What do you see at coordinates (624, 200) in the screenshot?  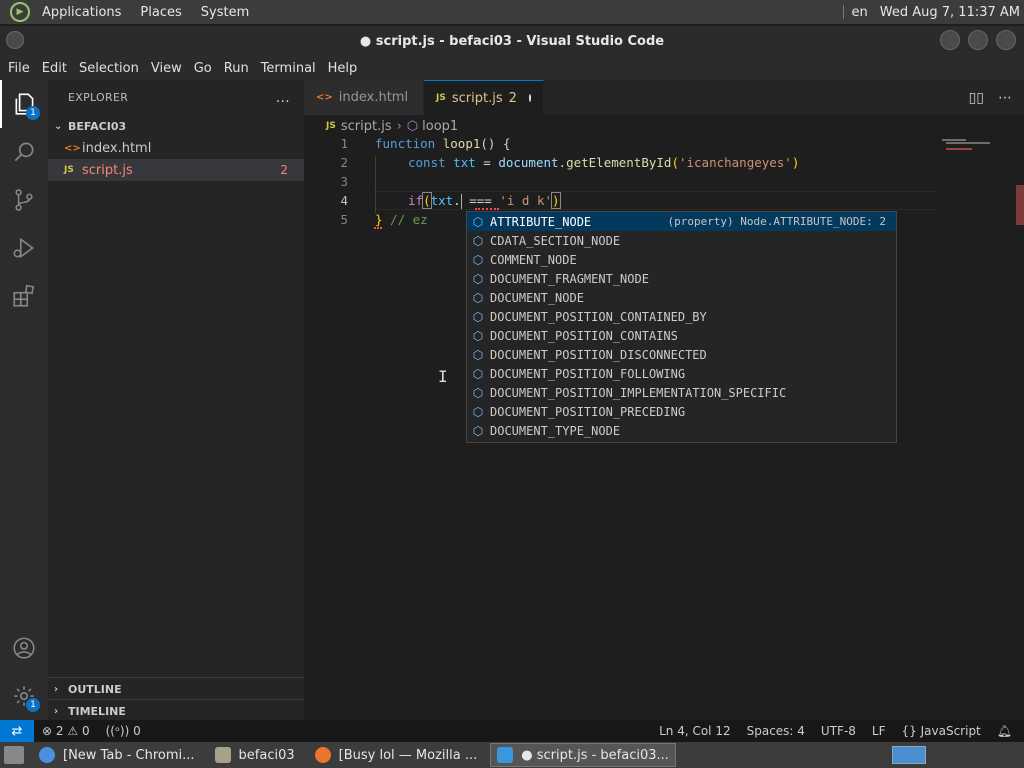 I see `code-line-4: 4 if(txt. === 'i d k')` at bounding box center [624, 200].